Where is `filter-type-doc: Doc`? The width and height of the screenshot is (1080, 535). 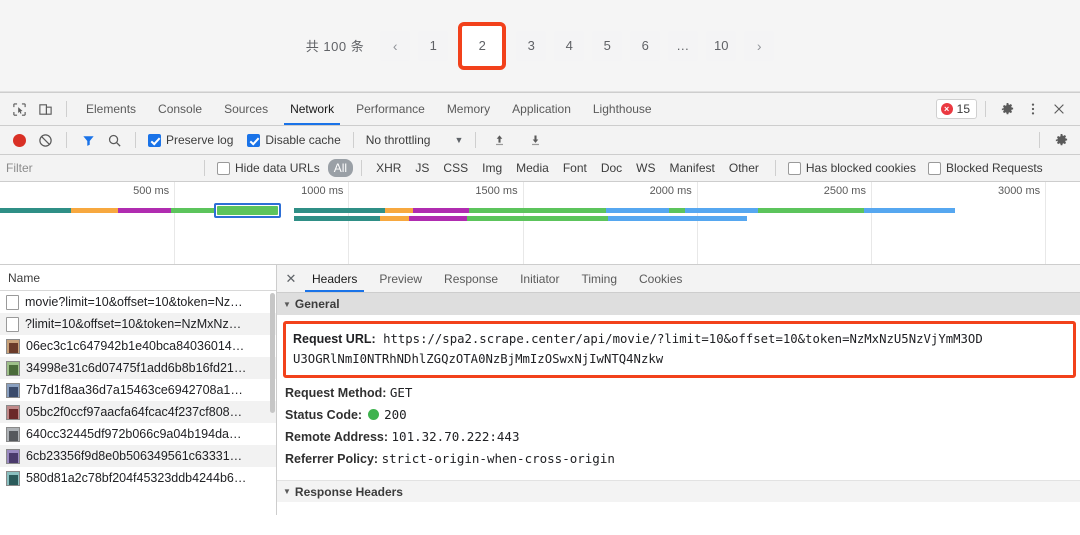 filter-type-doc: Doc is located at coordinates (611, 168).